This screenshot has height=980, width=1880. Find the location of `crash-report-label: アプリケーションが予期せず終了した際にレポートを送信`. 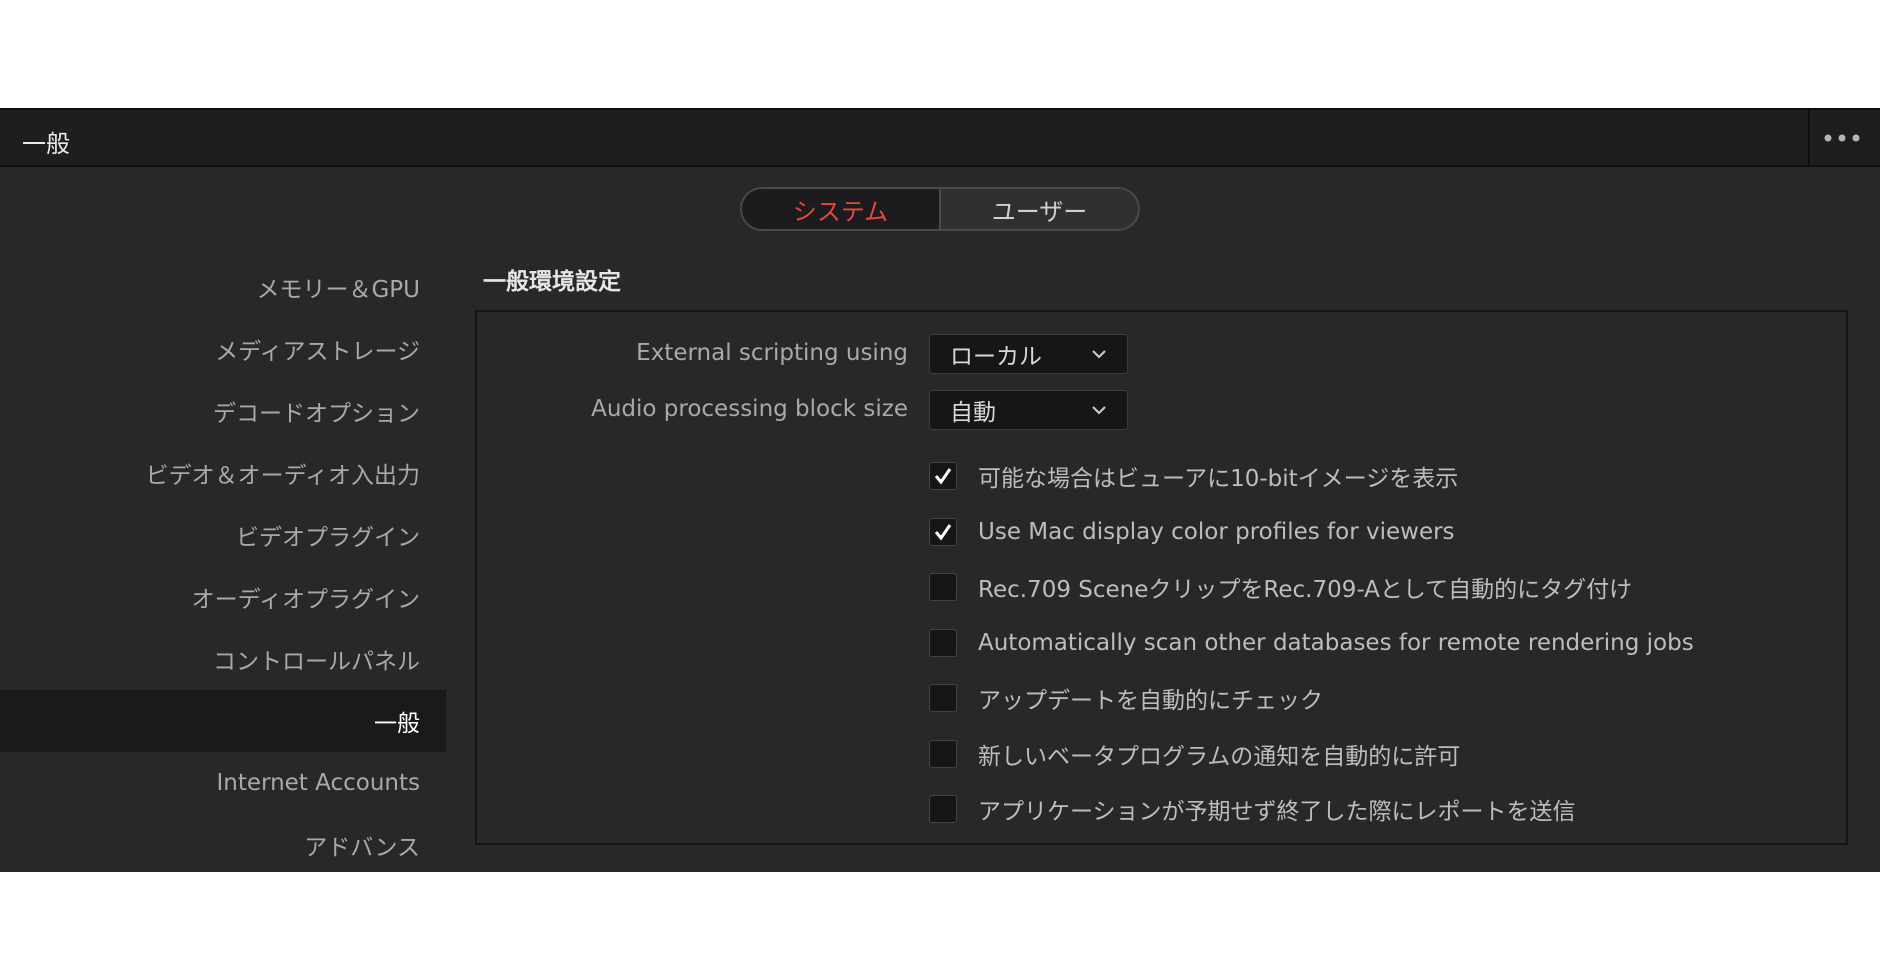

crash-report-label: アプリケーションが予期せず終了した際にレポートを送信 is located at coordinates (1277, 812).